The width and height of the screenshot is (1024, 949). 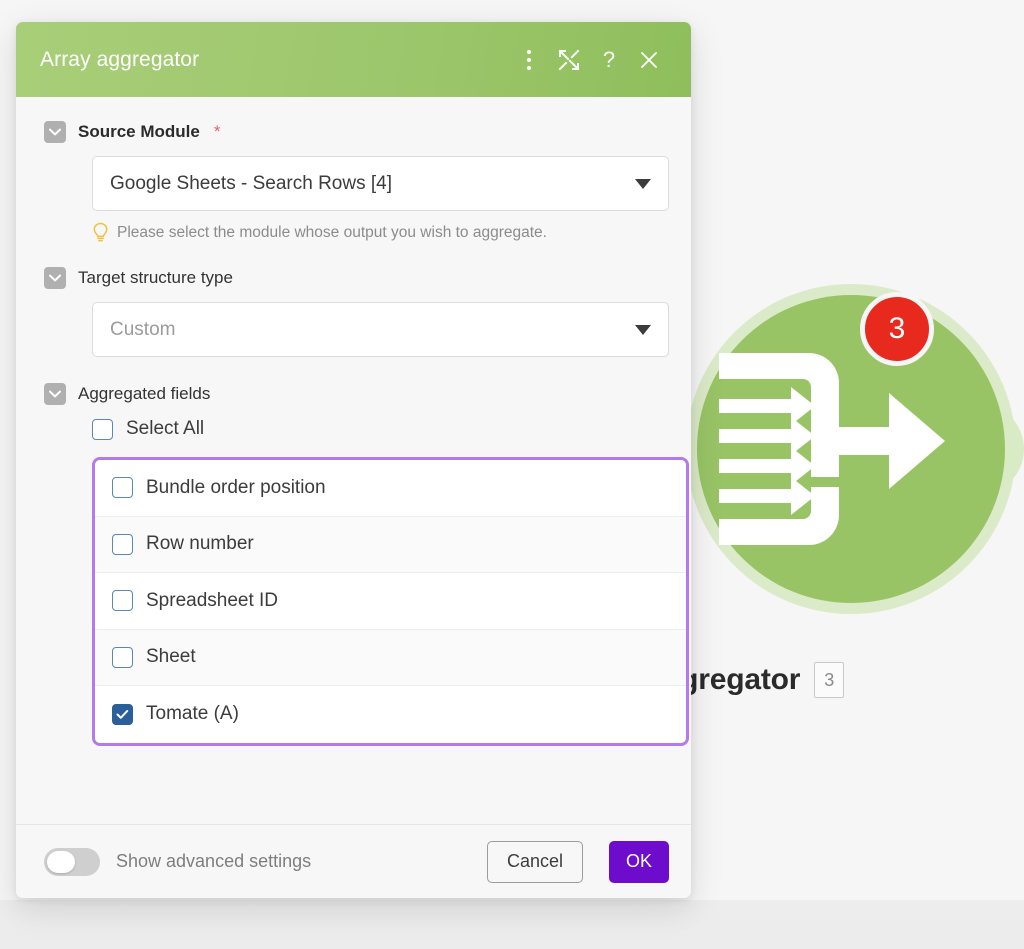 What do you see at coordinates (171, 657) in the screenshot?
I see `field-label: Sheet` at bounding box center [171, 657].